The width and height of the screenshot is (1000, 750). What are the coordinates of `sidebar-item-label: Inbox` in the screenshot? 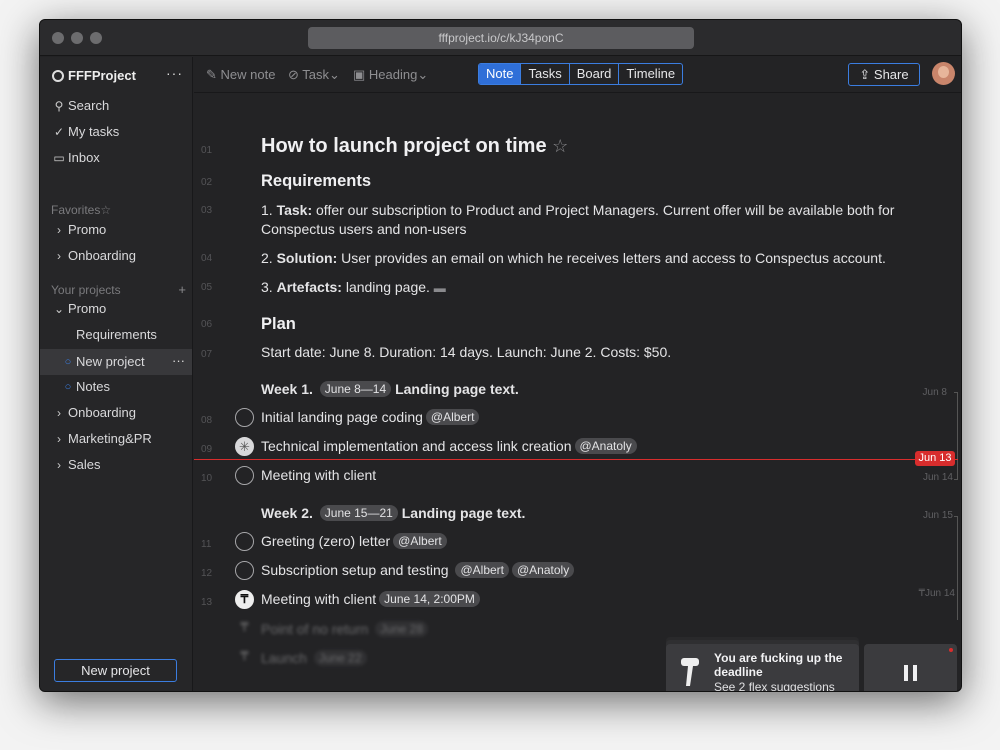 It's located at (84, 157).